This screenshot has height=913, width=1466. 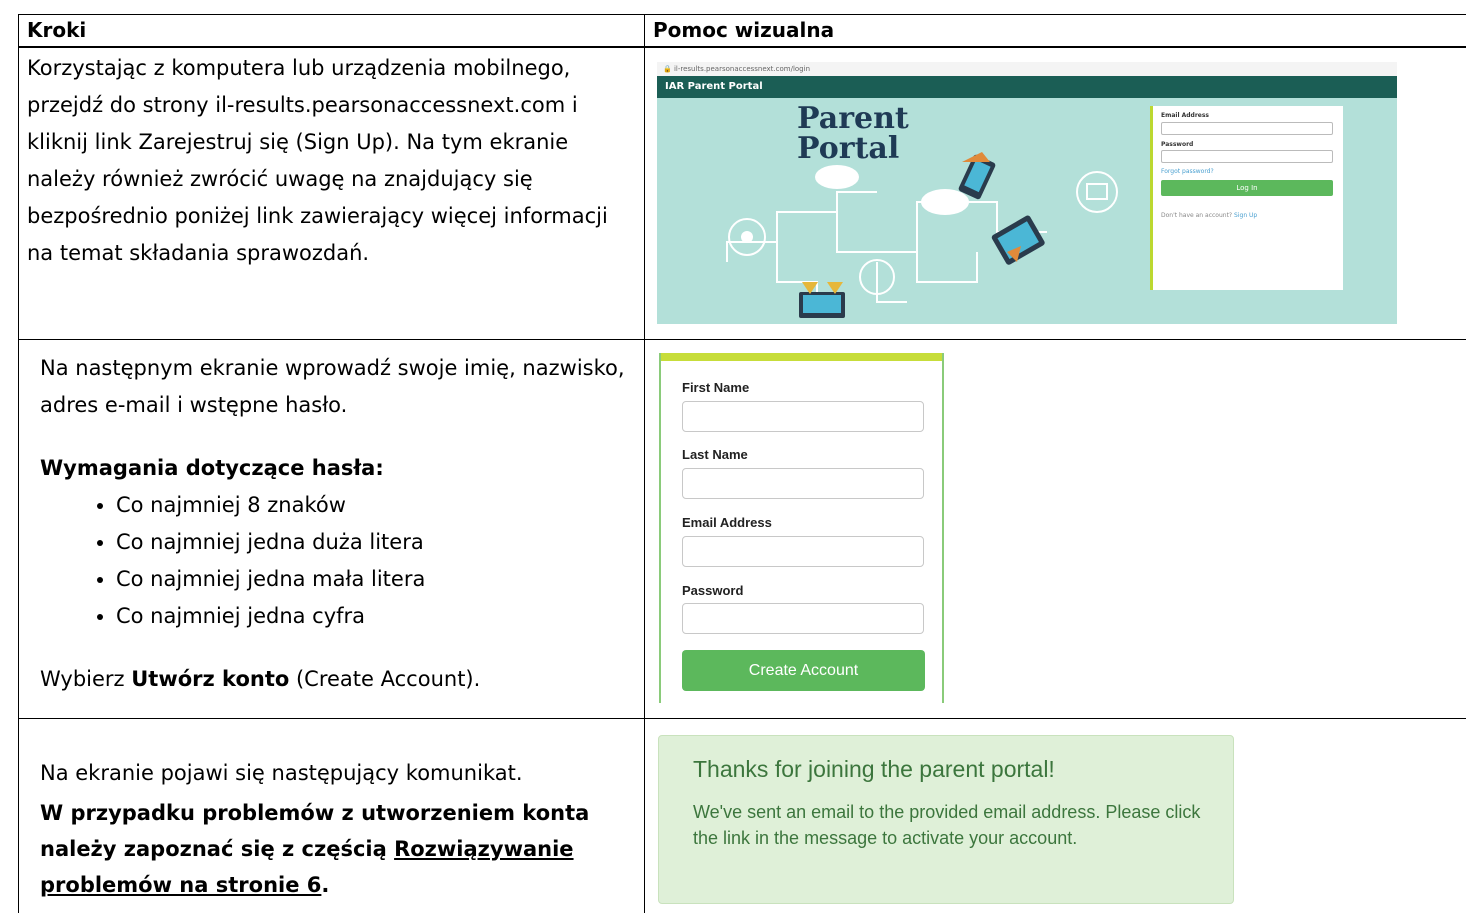 What do you see at coordinates (260, 679) in the screenshot?
I see `create-account-instruction: Wybierz Utwórz konto (Create Account).` at bounding box center [260, 679].